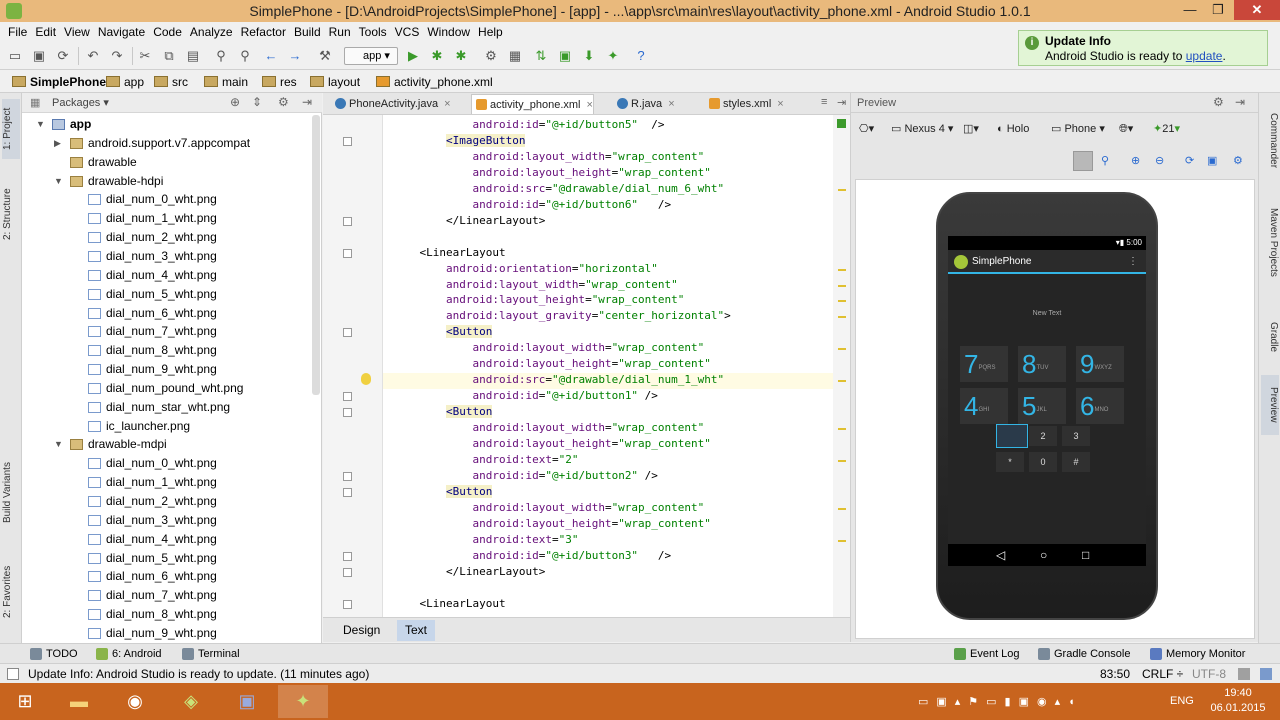  I want to click on breadcrumb-app: app, so click(125, 82).